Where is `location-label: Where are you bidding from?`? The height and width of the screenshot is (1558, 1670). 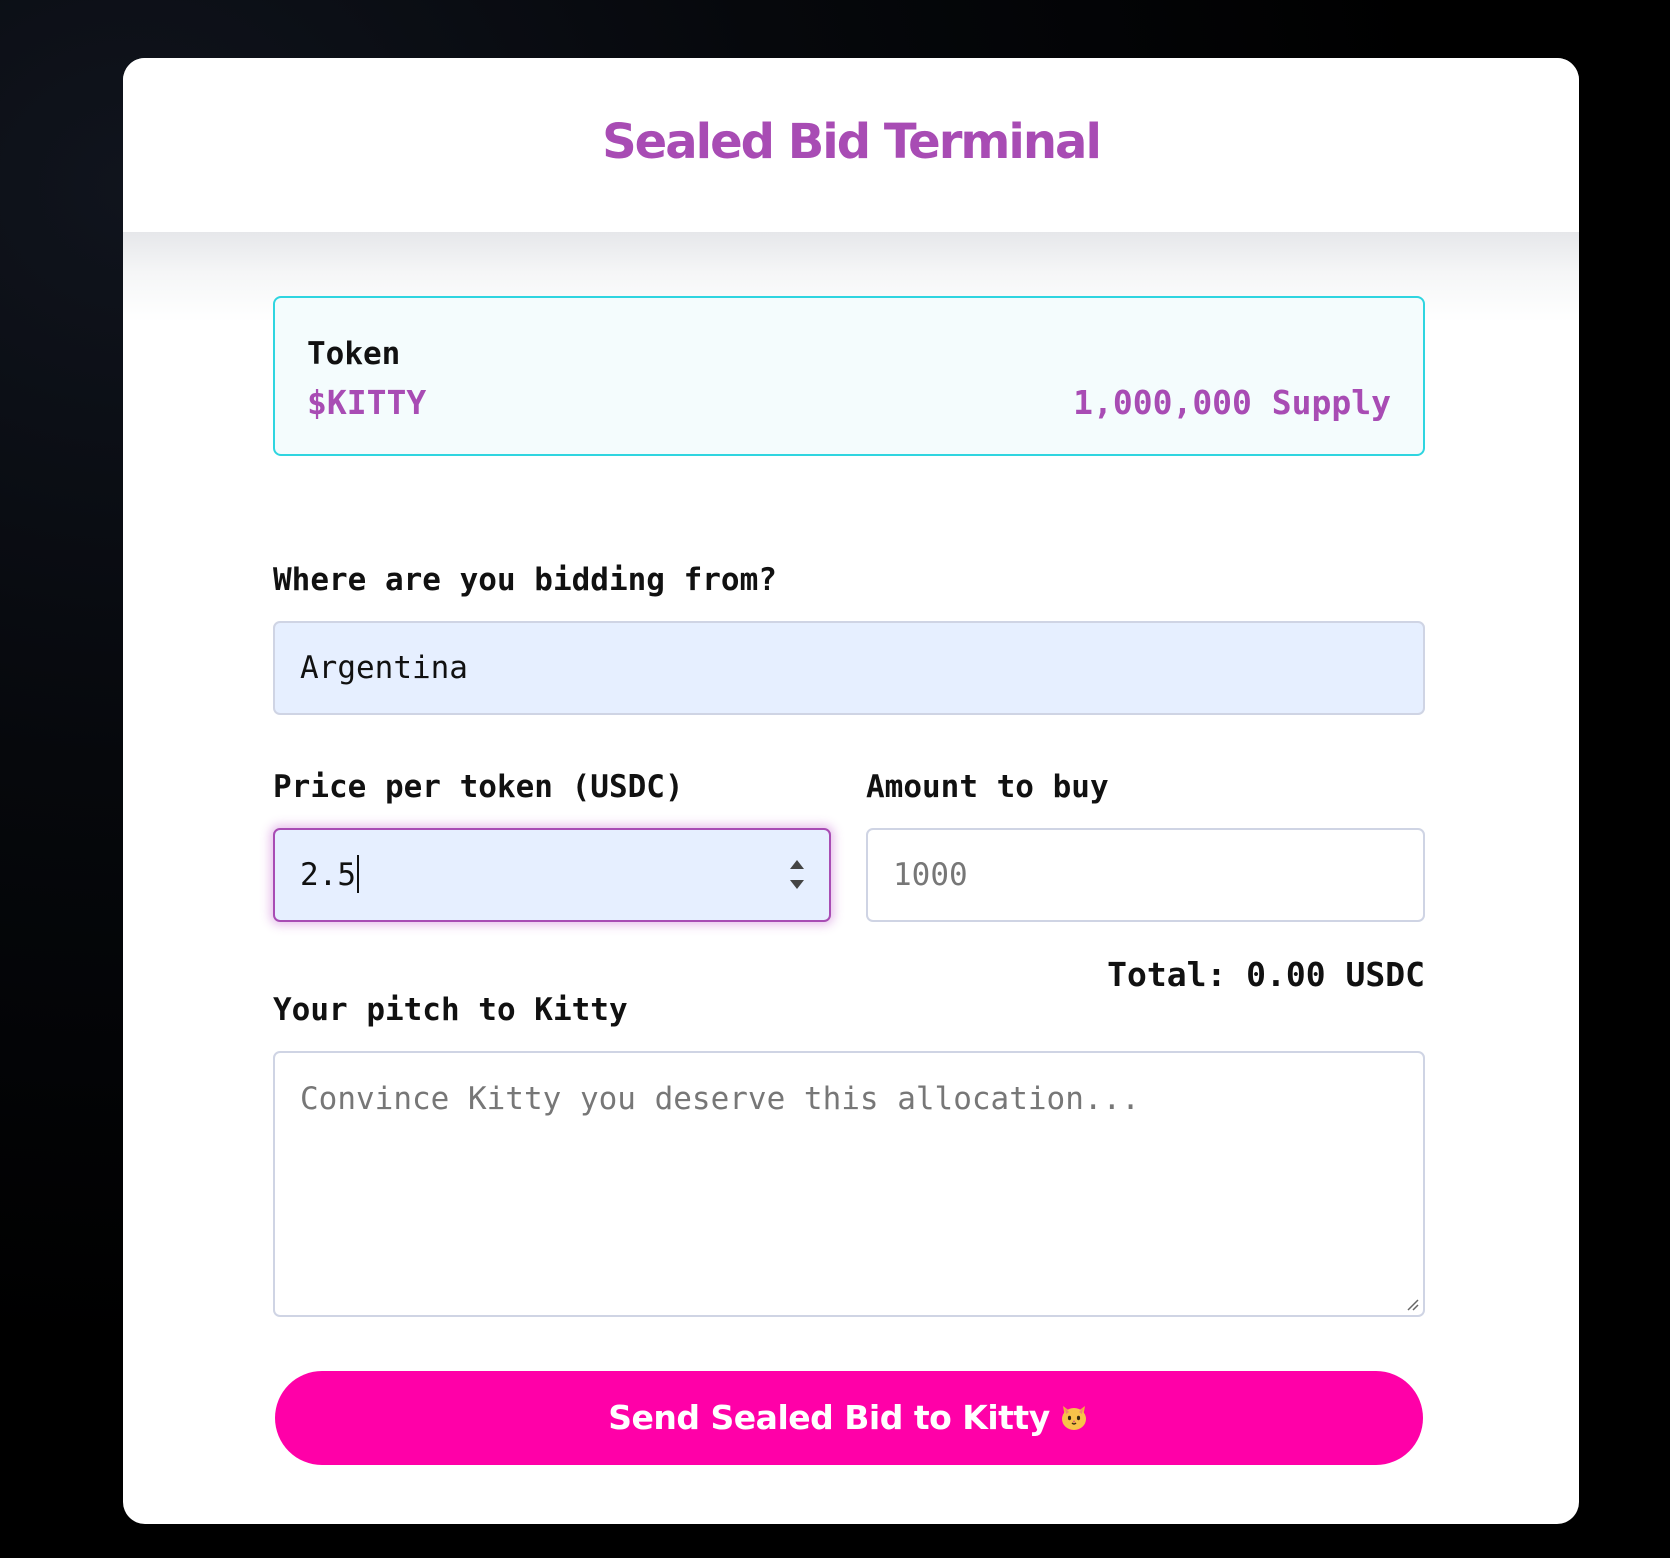
location-label: Where are you bidding from? is located at coordinates (525, 580).